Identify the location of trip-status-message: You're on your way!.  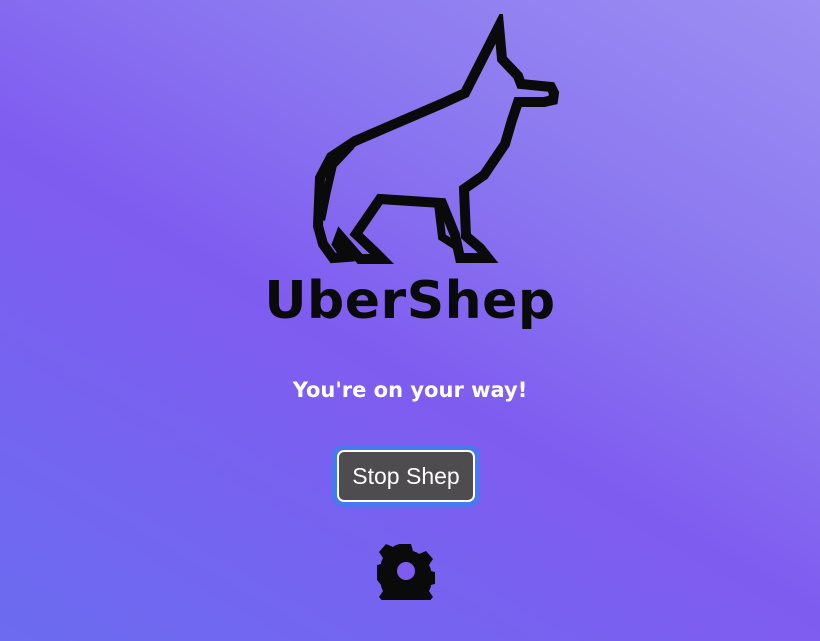
(410, 390).